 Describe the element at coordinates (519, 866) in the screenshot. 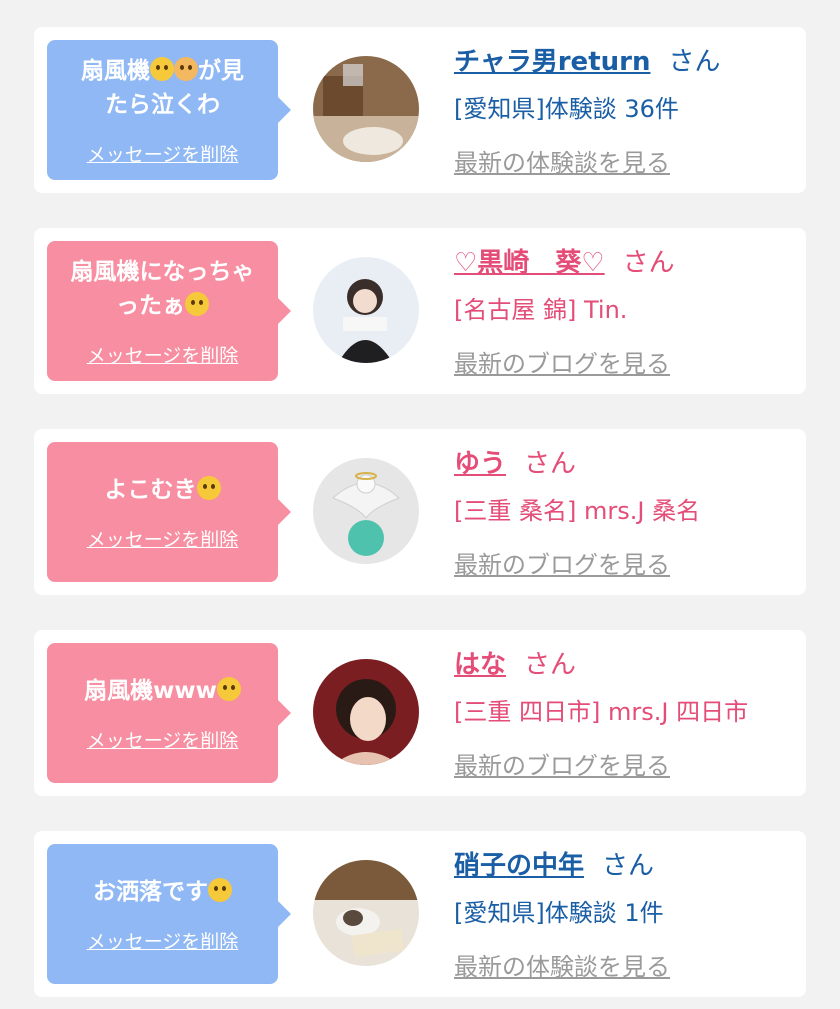

I see `user-name-link: 硝子の中年` at that location.